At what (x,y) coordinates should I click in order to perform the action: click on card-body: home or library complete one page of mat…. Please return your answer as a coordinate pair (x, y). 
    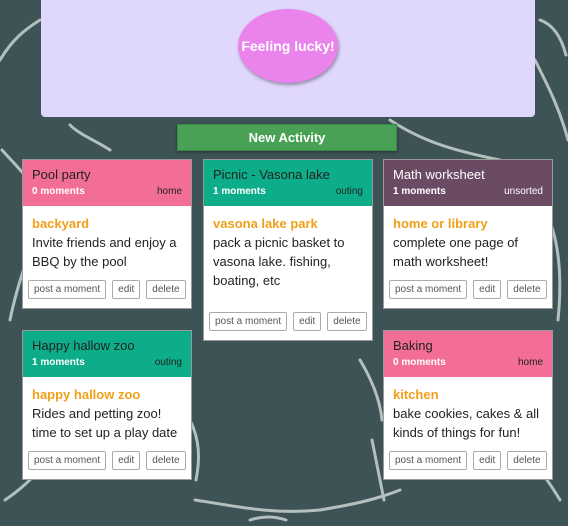
    Looking at the image, I should click on (468, 238).